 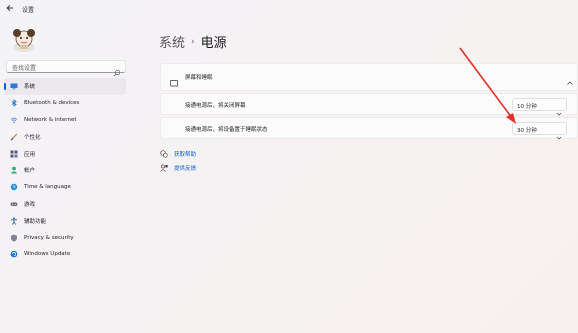 I want to click on wifi-icon, so click(x=14, y=120).